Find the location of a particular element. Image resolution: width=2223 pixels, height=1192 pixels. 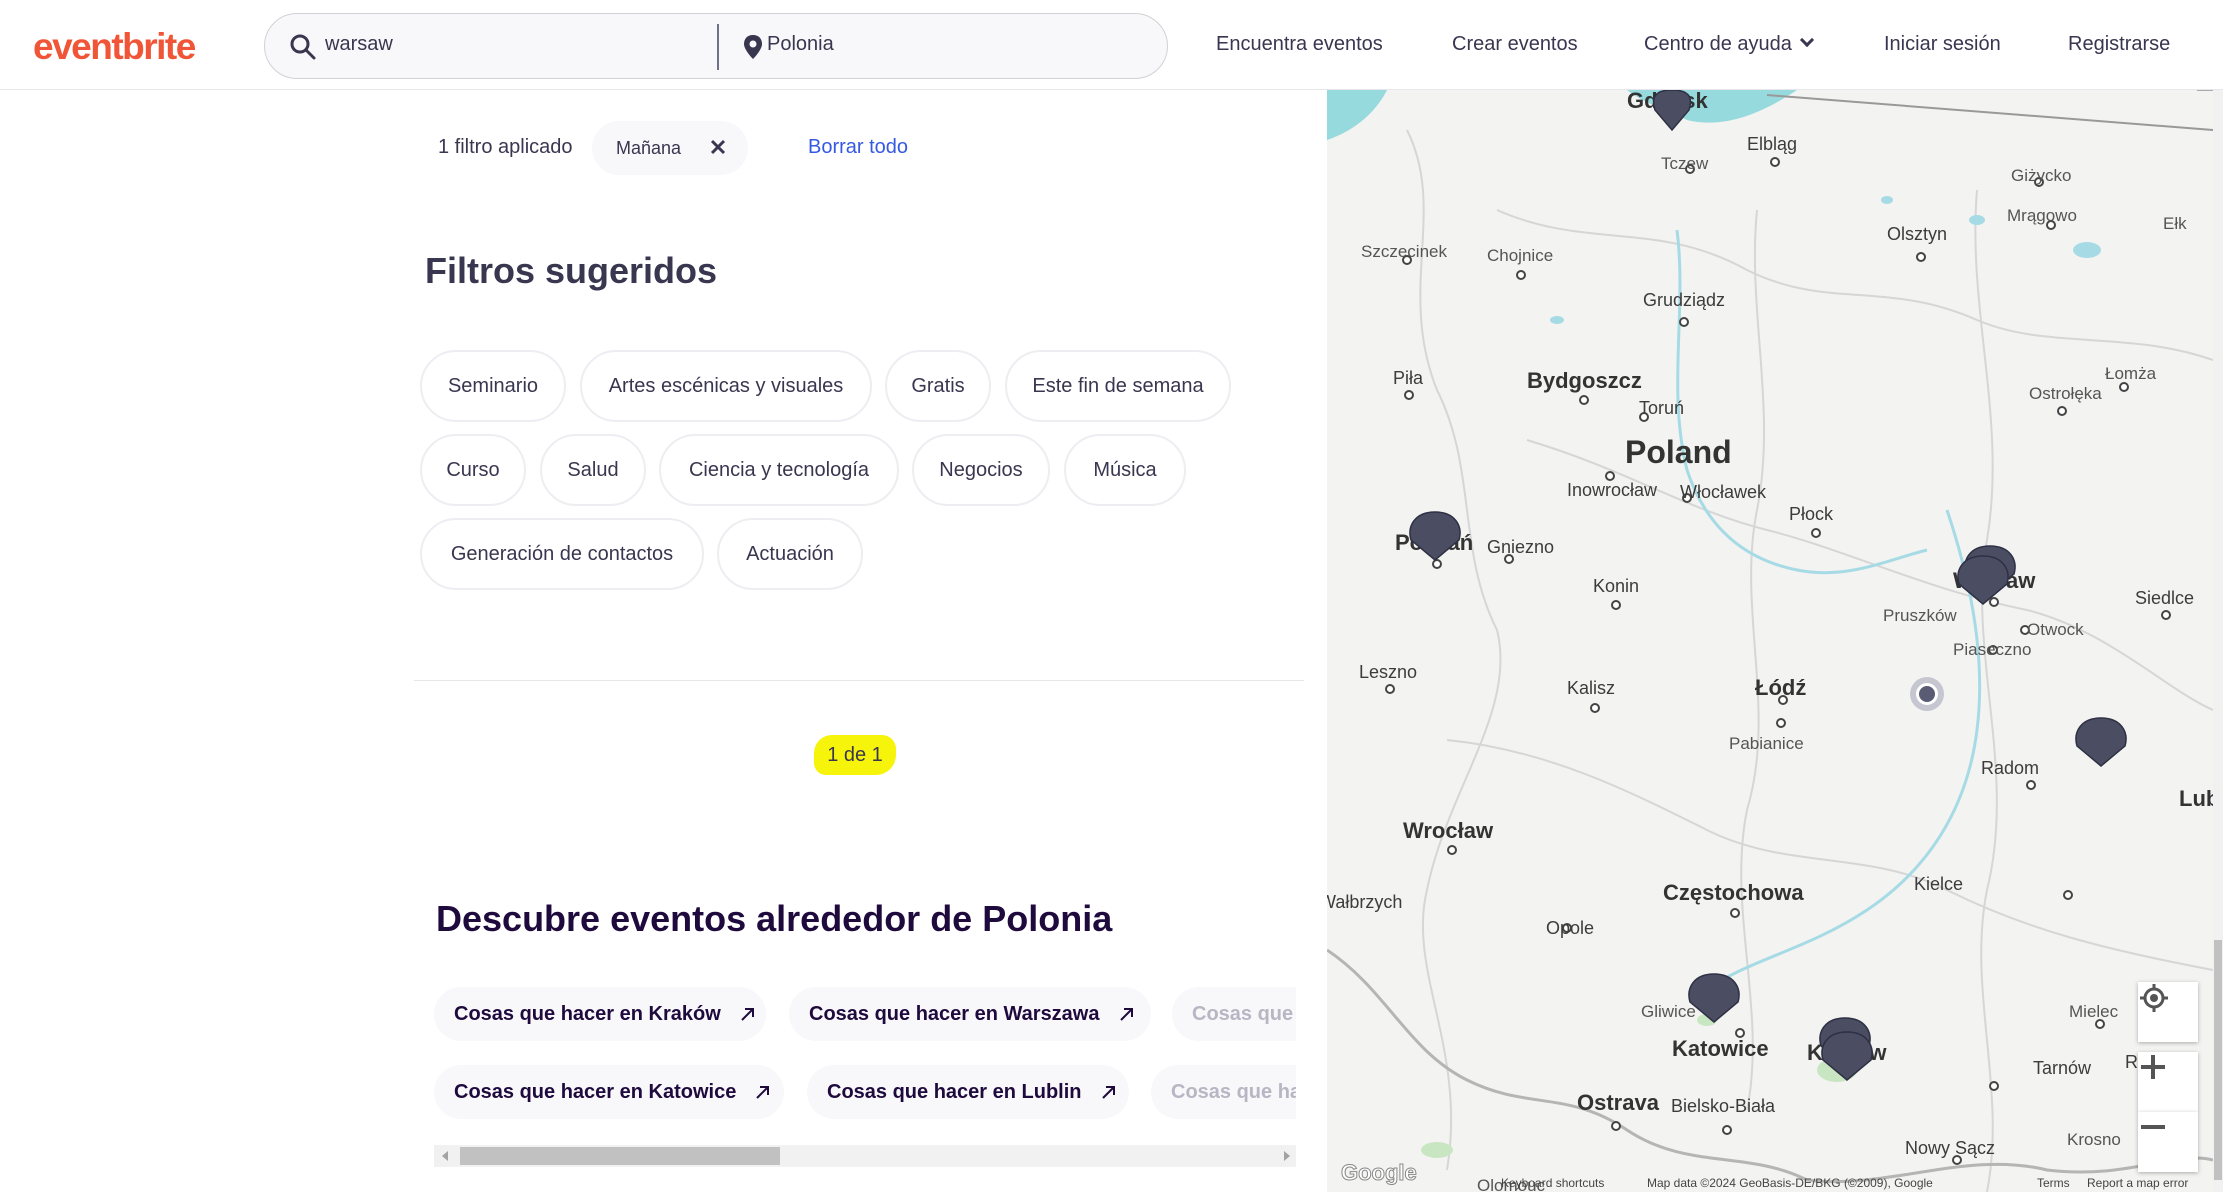

zoom-out-button is located at coordinates (2168, 1142).